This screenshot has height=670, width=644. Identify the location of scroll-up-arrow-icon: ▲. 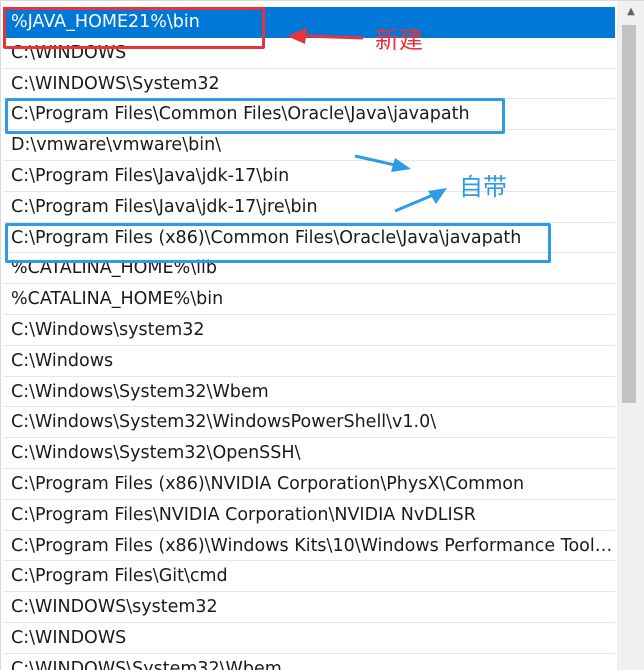
(630, 12).